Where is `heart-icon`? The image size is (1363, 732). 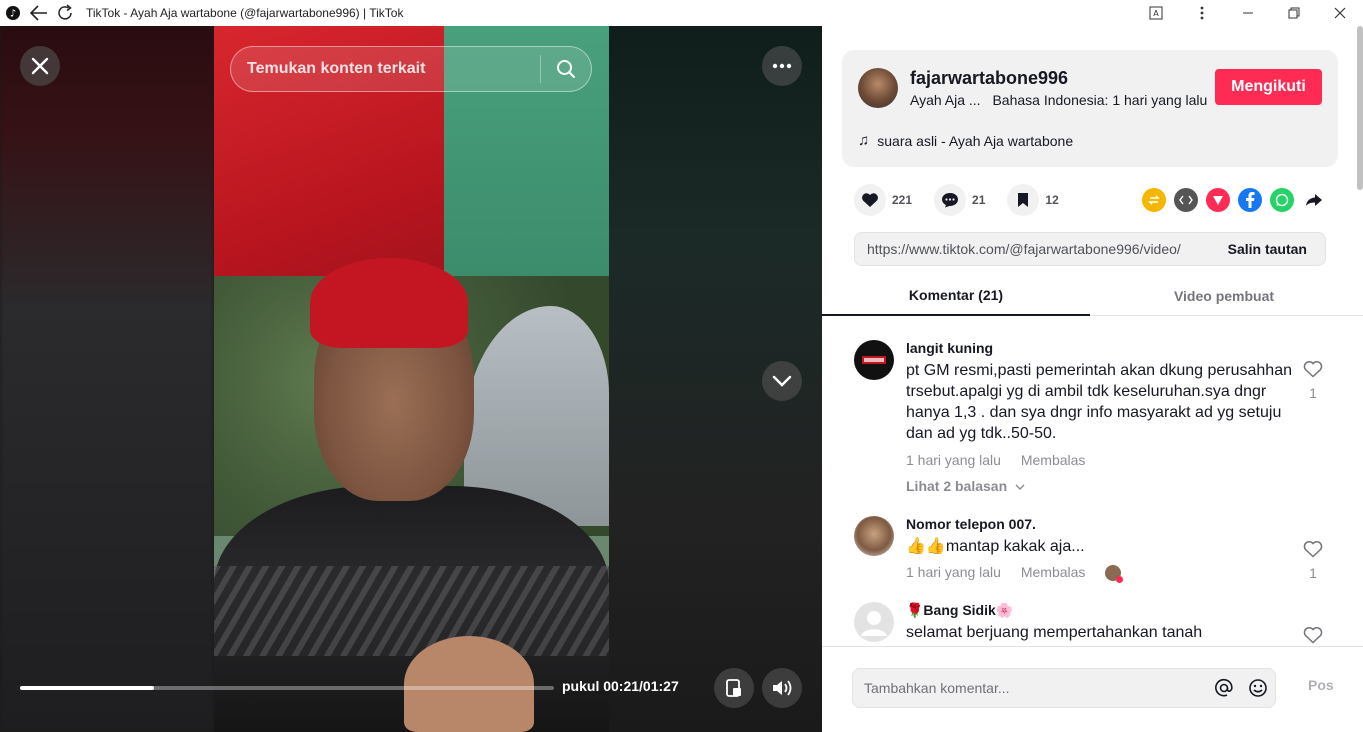 heart-icon is located at coordinates (870, 200).